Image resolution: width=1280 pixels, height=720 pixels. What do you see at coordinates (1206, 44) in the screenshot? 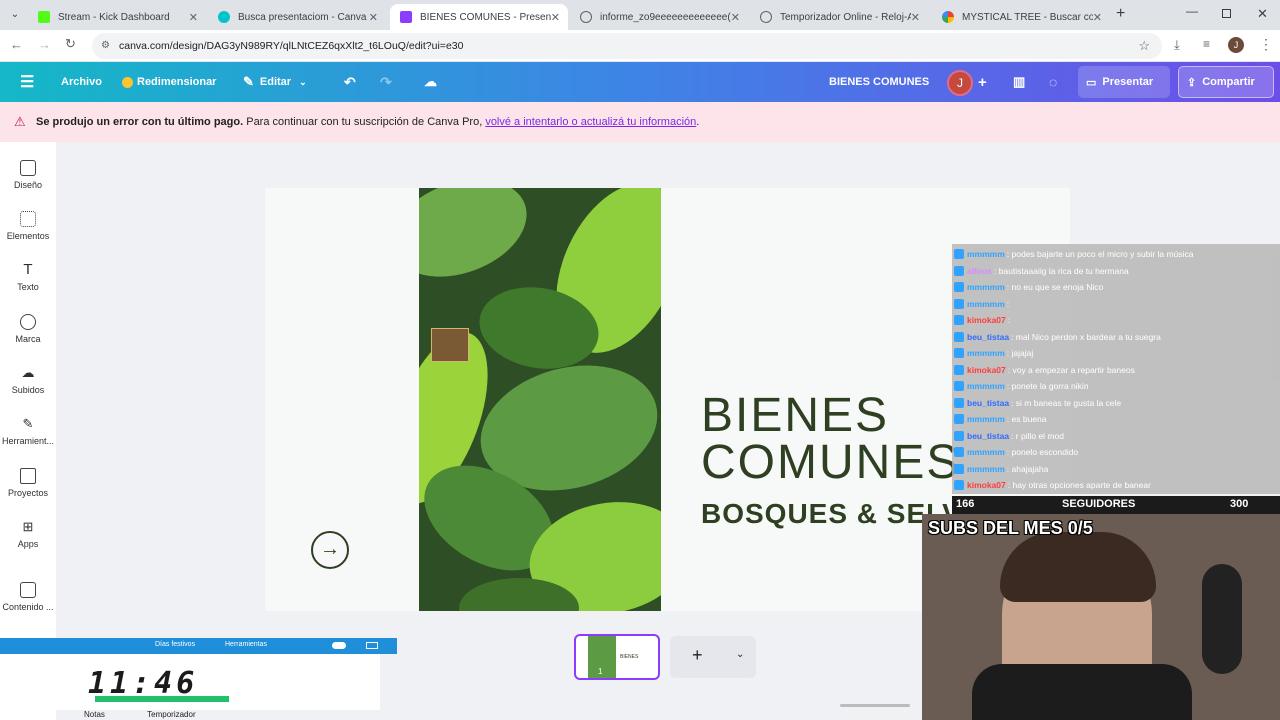
I see `media-control-icon: ≡` at bounding box center [1206, 44].